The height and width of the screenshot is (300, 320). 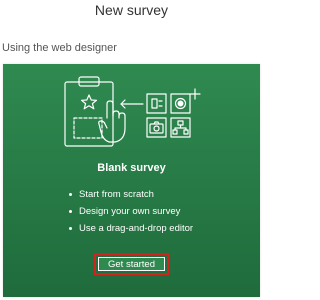 What do you see at coordinates (132, 104) in the screenshot?
I see `drag-arrow` at bounding box center [132, 104].